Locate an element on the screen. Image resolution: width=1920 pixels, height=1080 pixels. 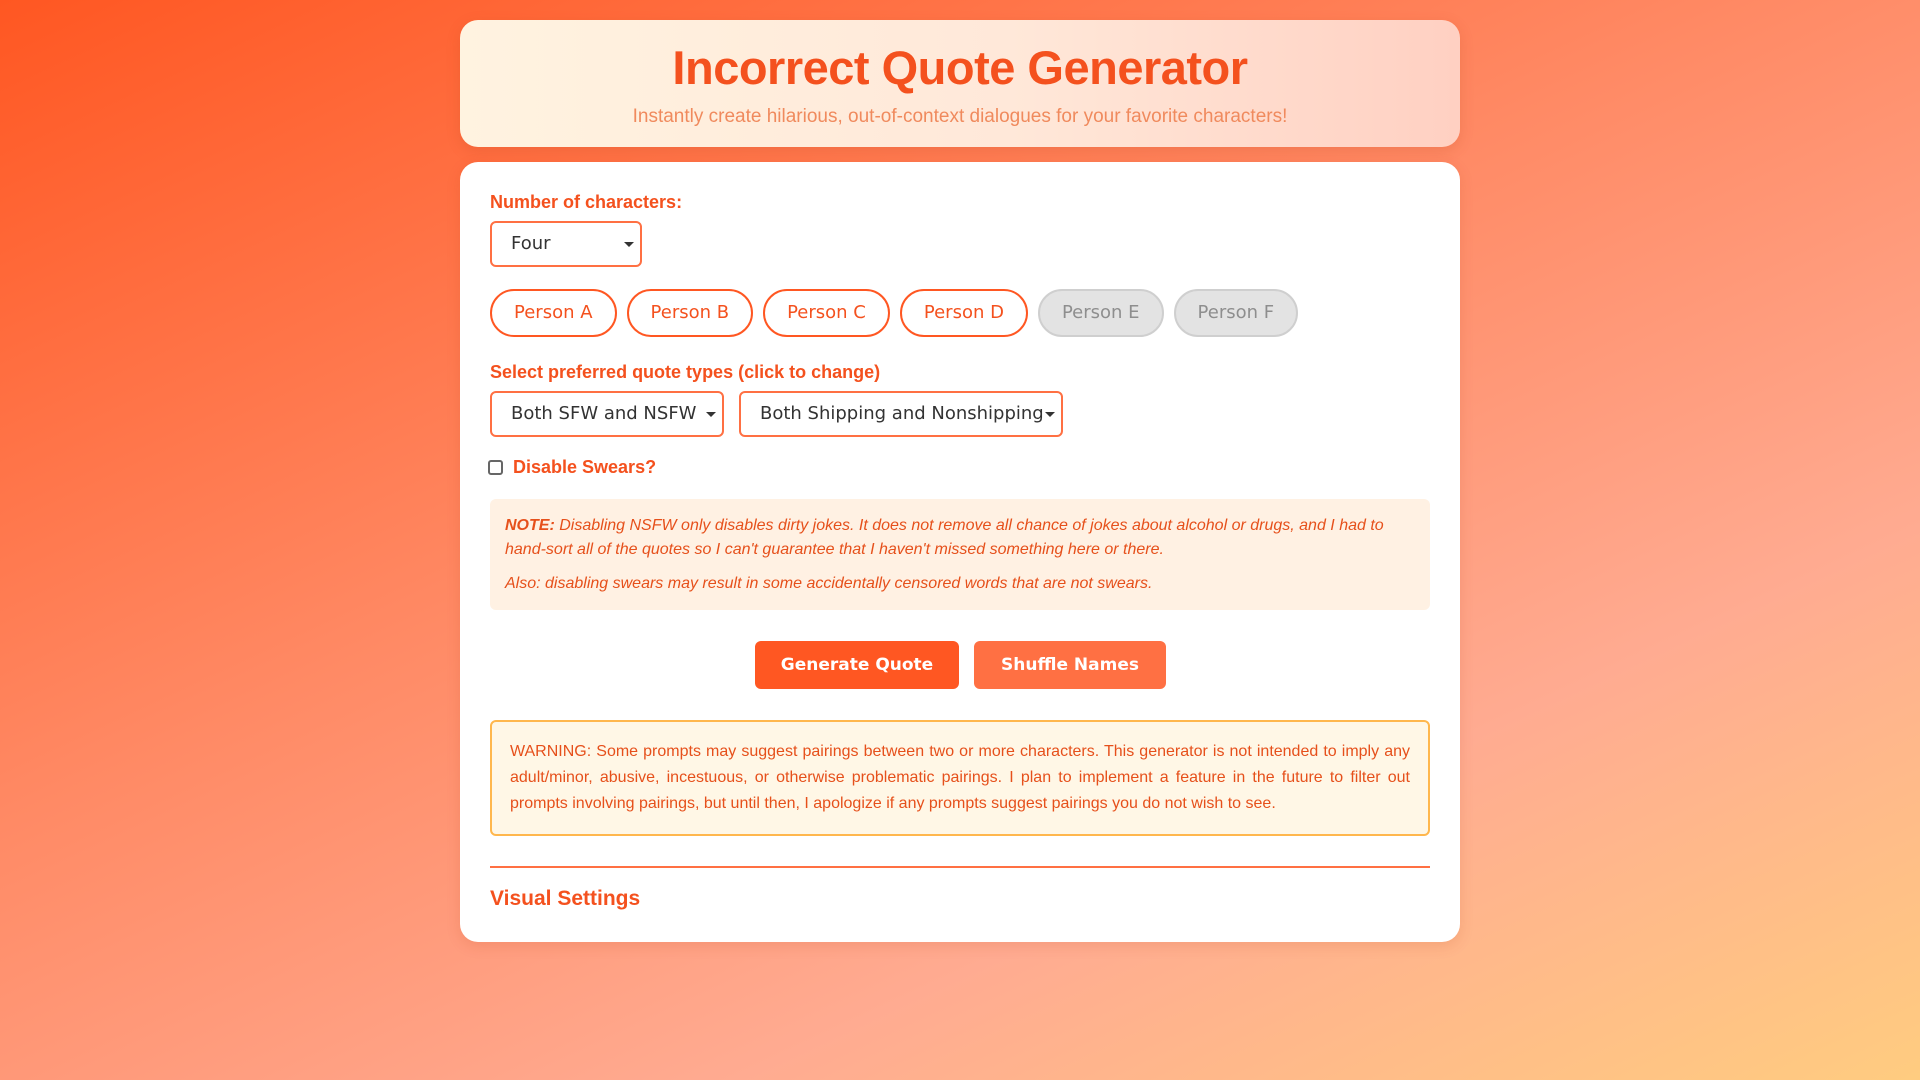
person-b-pill: Person B is located at coordinates (690, 313).